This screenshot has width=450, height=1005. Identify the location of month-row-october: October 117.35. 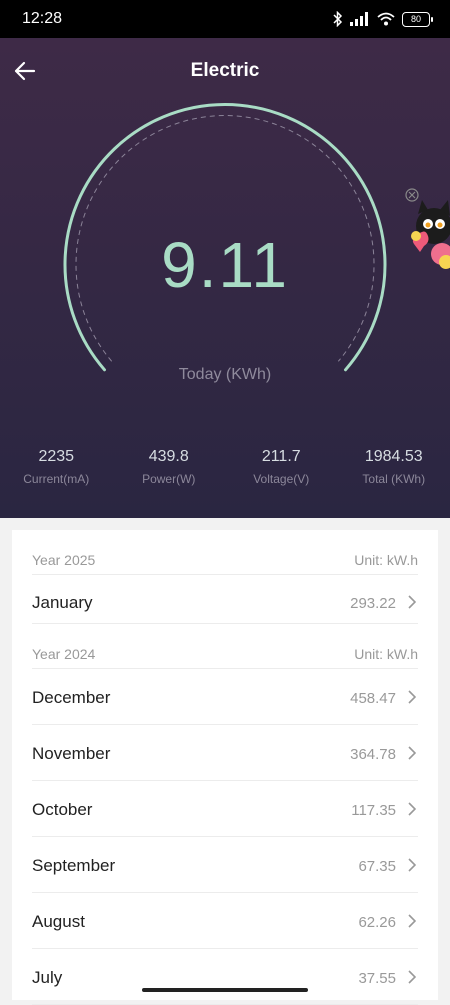
(225, 809).